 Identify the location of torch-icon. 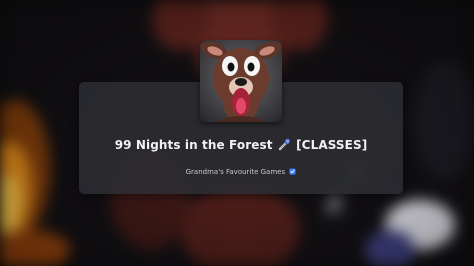
(284, 144).